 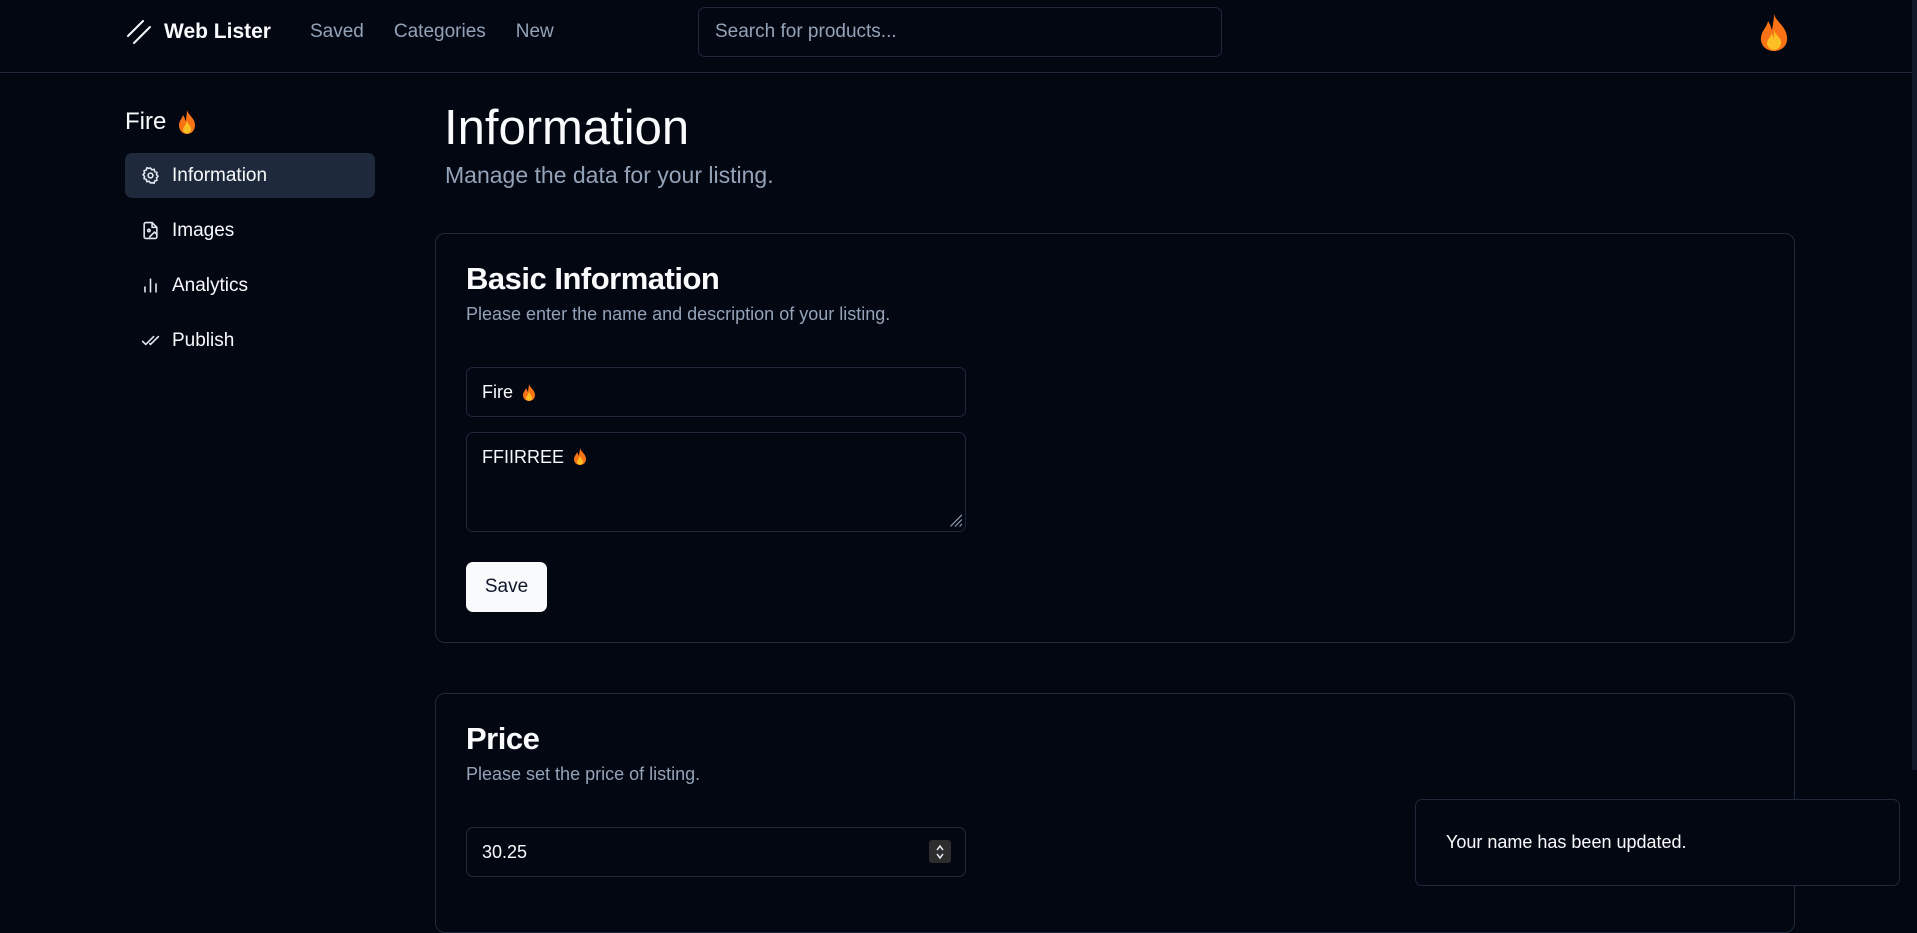 What do you see at coordinates (150, 230) in the screenshot?
I see `image-file-icon` at bounding box center [150, 230].